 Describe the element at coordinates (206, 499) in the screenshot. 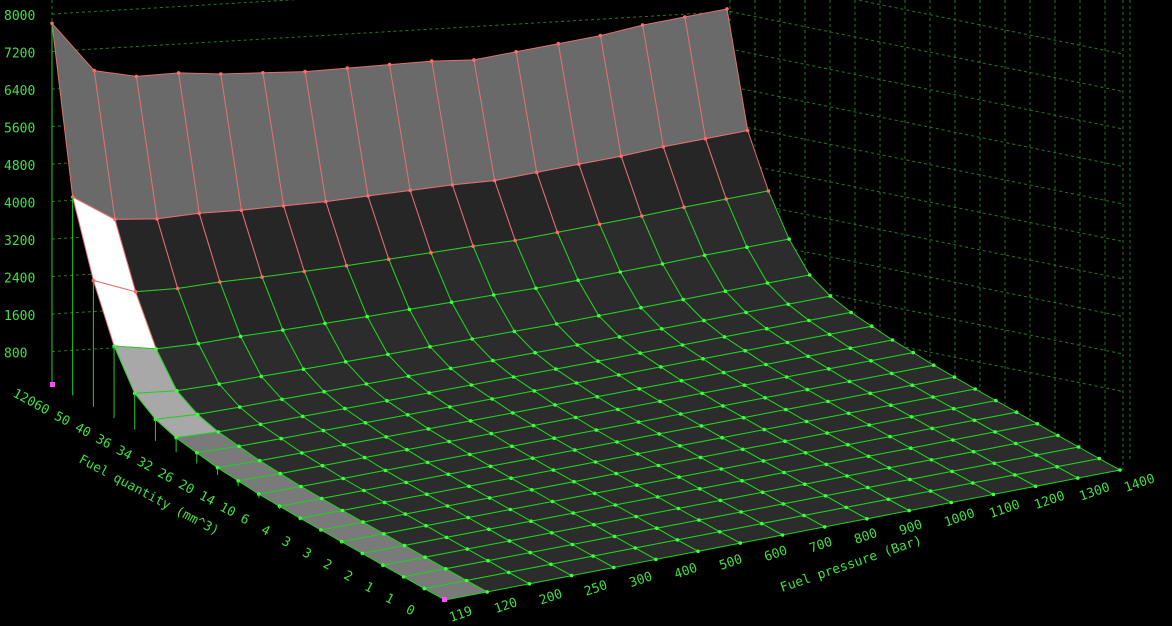

I see `quantity-tick-label: 14` at that location.